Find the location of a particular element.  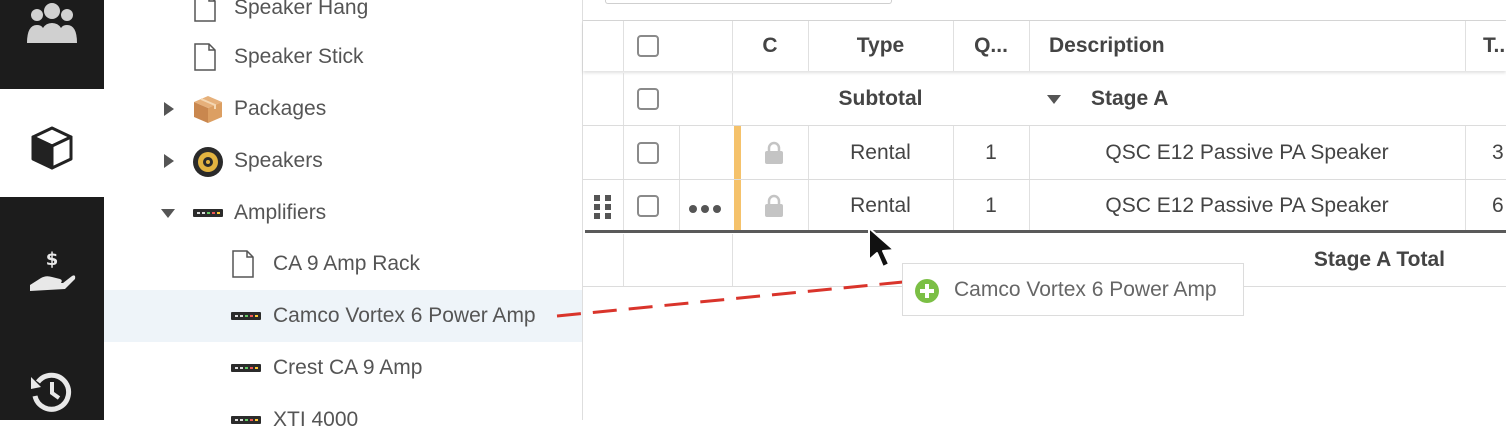

drag-ghost-label: Camco Vortex 6 Power Amp is located at coordinates (1085, 289).